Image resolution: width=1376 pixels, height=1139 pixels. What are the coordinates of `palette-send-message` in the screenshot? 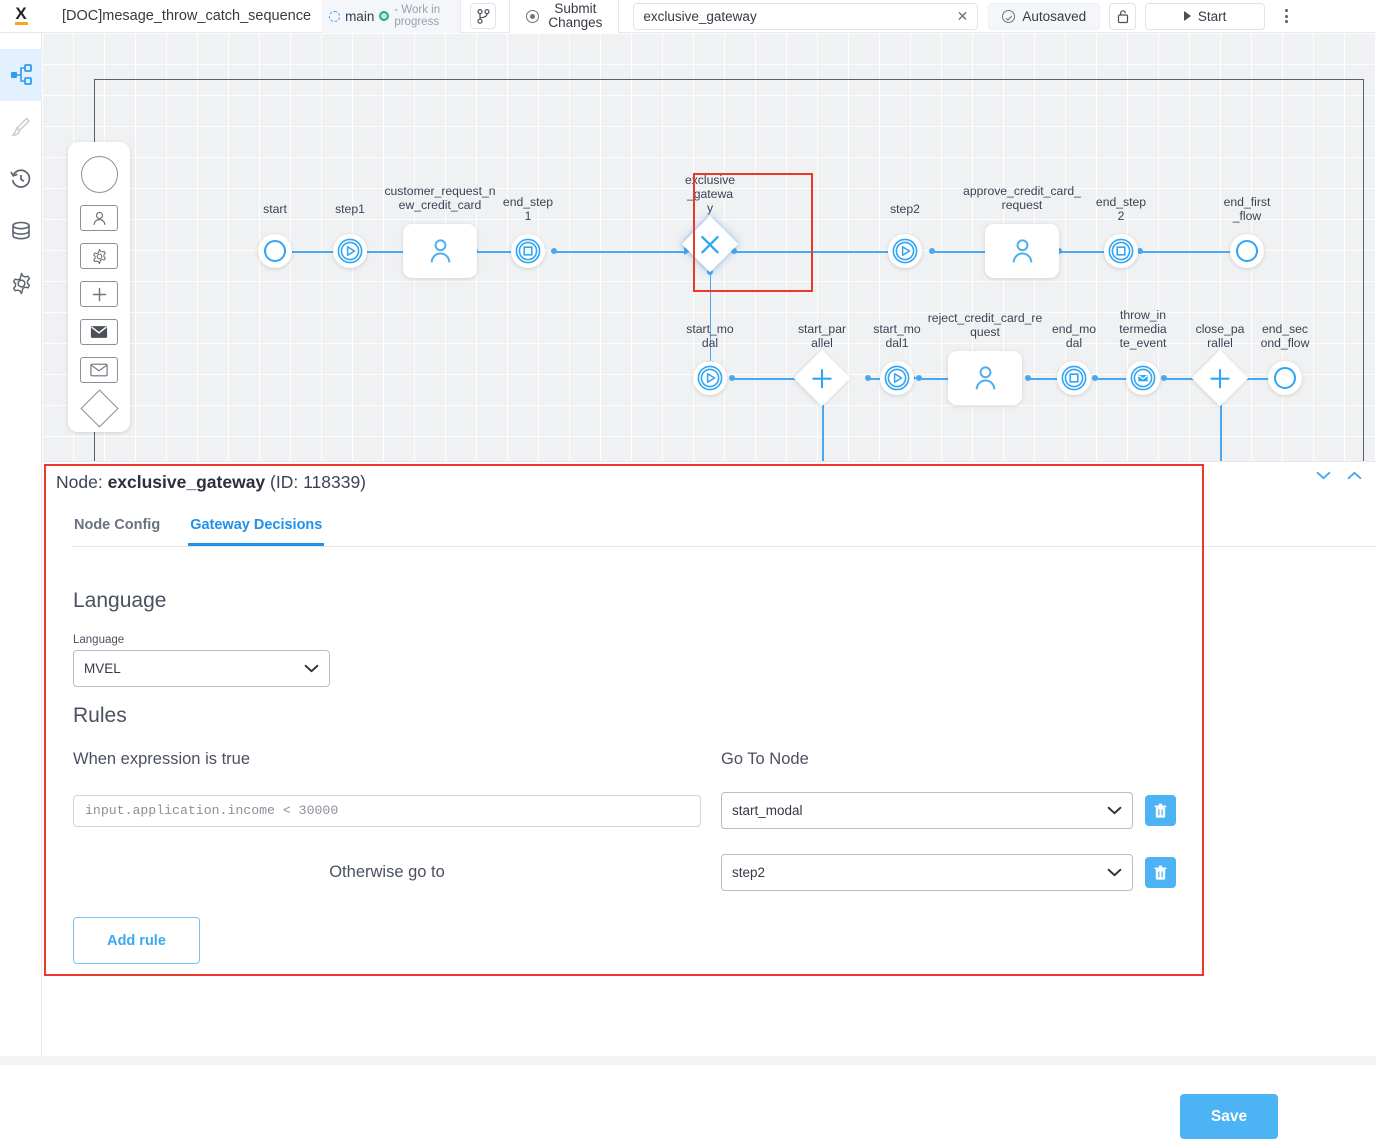 It's located at (99, 332).